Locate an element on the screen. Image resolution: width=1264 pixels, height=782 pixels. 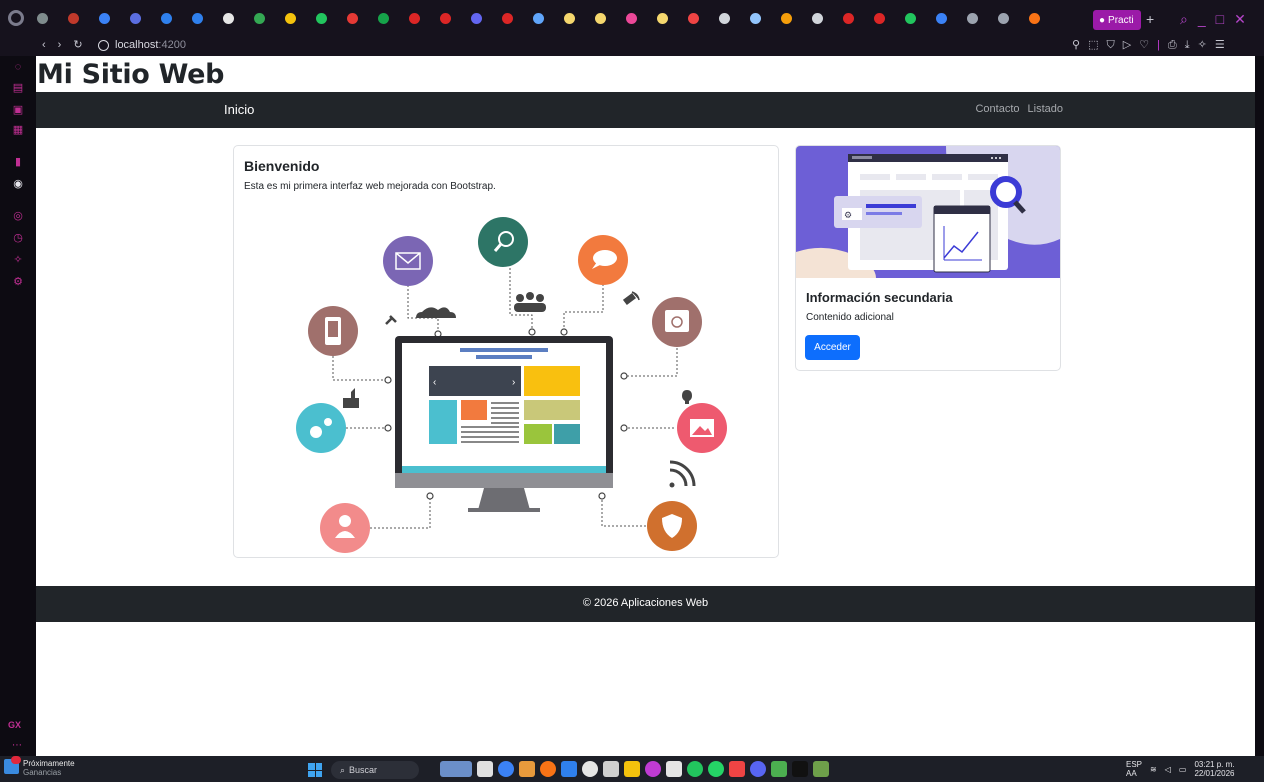
battery-icon: ▭ is located at coordinates (1183, 769).